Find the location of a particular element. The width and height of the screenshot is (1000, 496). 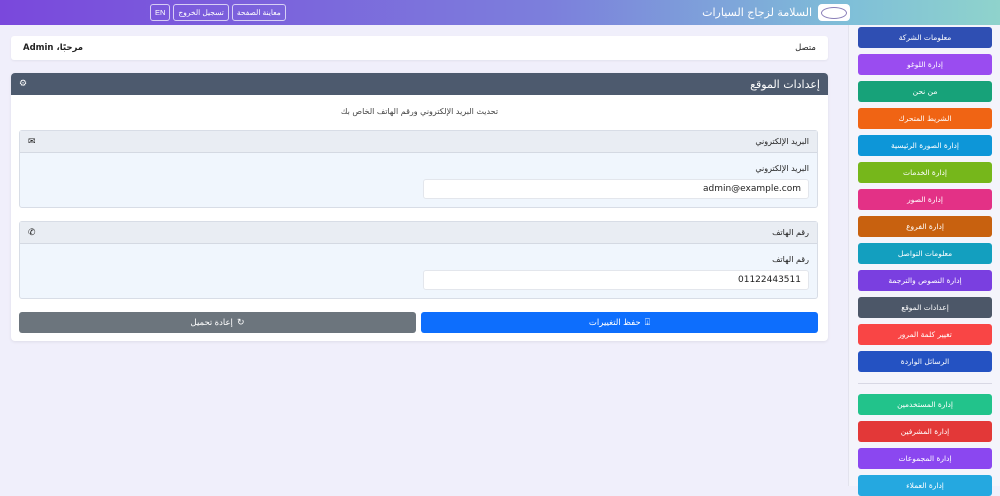

logo-icon is located at coordinates (834, 12).